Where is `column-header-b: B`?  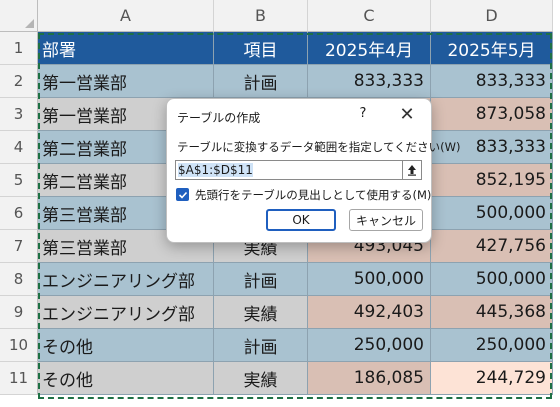
column-header-b: B is located at coordinates (261, 16).